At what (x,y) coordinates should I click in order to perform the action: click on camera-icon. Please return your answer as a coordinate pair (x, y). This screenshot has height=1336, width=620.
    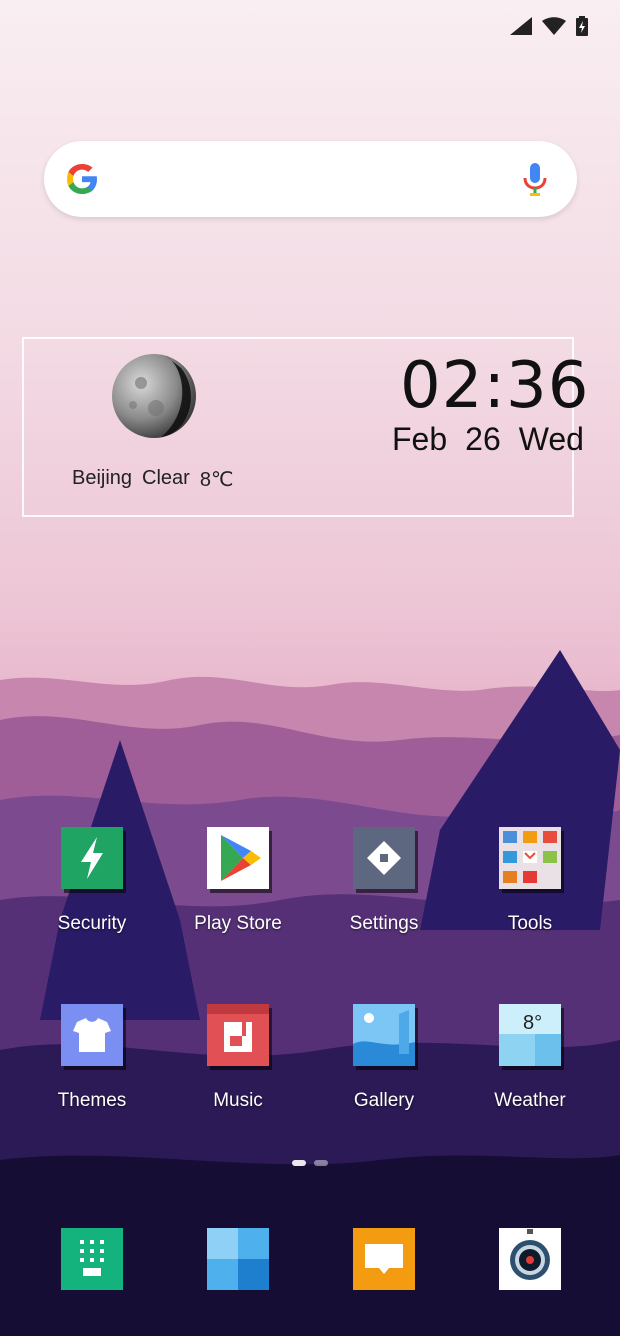
    Looking at the image, I should click on (530, 1259).